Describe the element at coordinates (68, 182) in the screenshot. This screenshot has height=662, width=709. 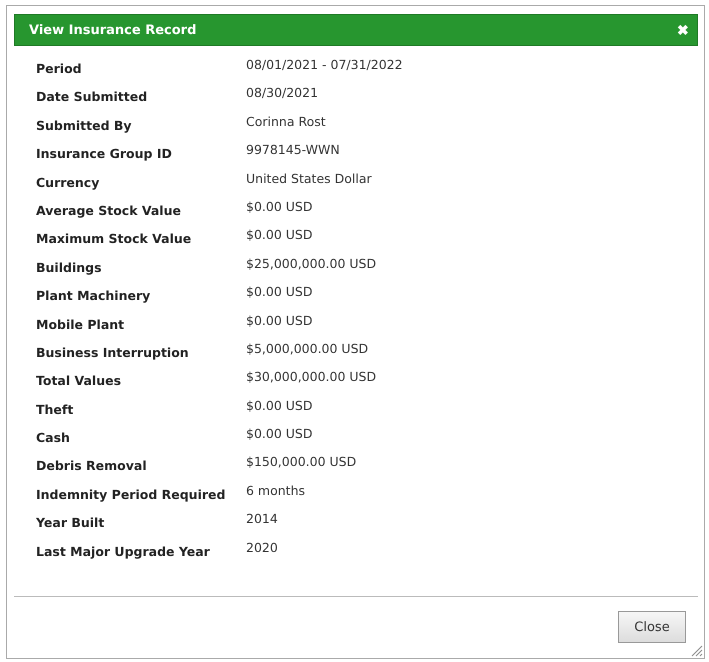
I see `field-label: Currency` at that location.